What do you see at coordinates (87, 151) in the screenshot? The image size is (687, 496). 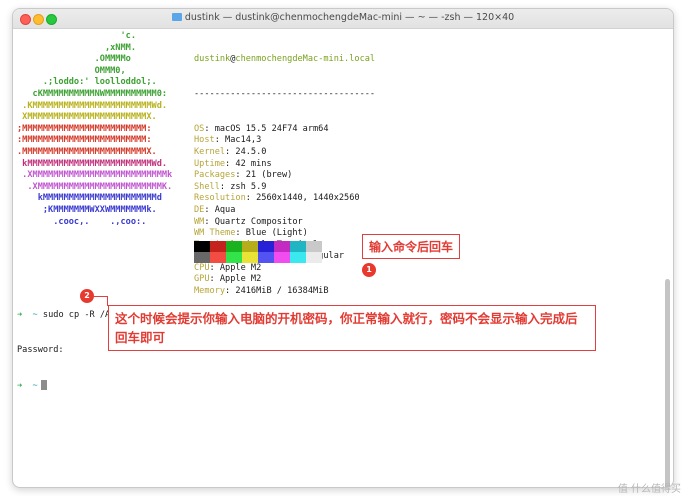 I see `logo-line: .MMMMMMMMMMMMMMMMMMMMMMMMX.` at bounding box center [87, 151].